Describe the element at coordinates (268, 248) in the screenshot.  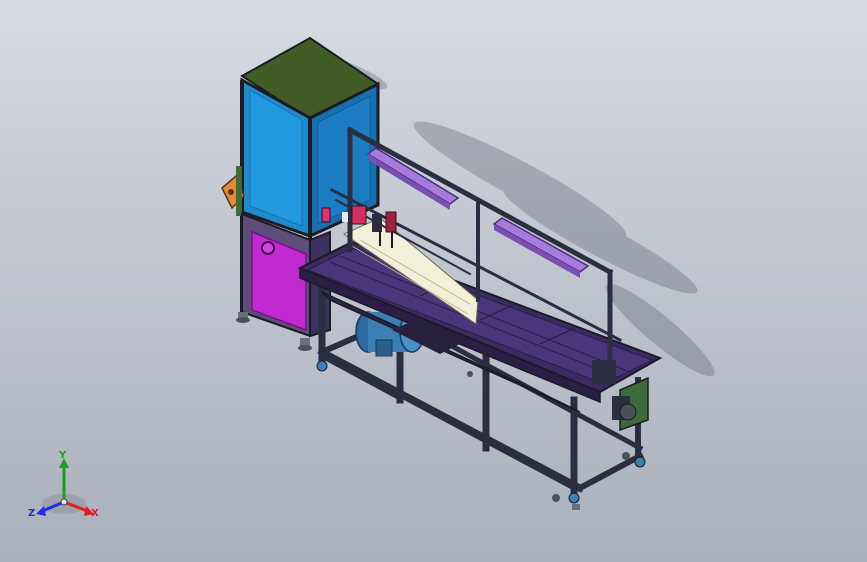
I see `door-lock` at that location.